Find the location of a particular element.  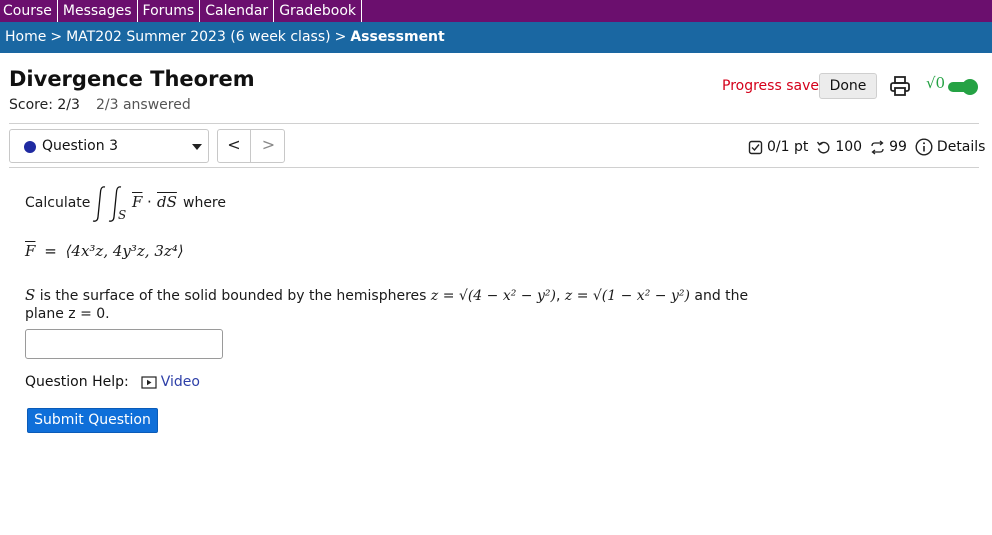

hemisphere-2: z = √(1 − x² − y²) is located at coordinates (627, 296).